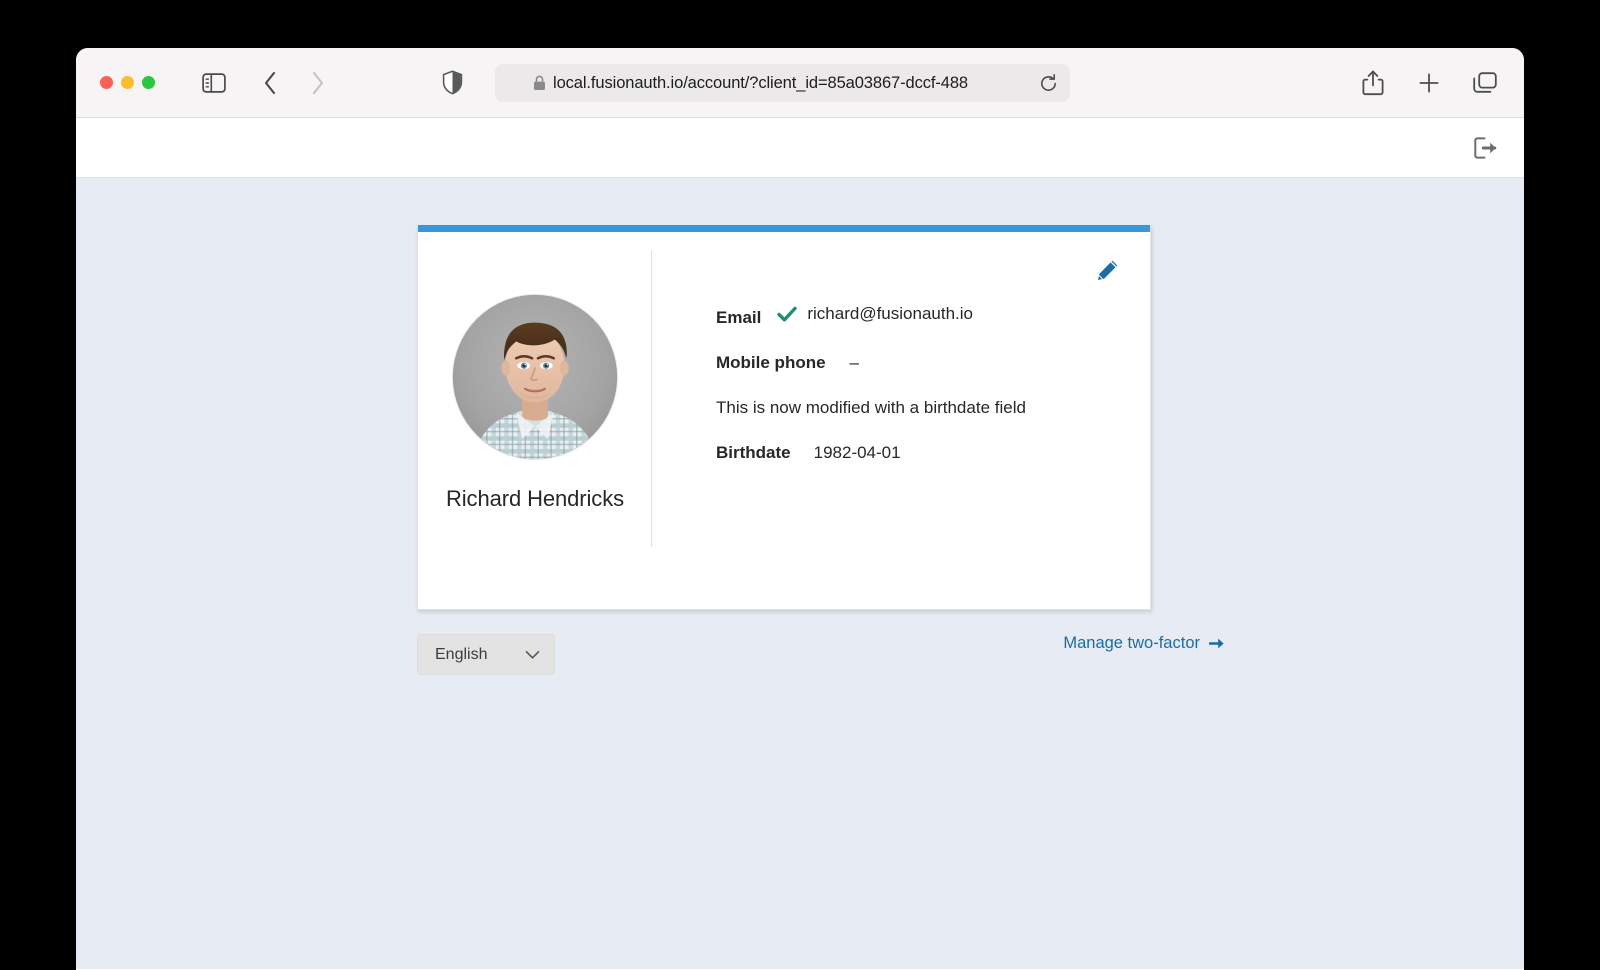 The height and width of the screenshot is (970, 1600). I want to click on chevron-down-icon, so click(532, 655).